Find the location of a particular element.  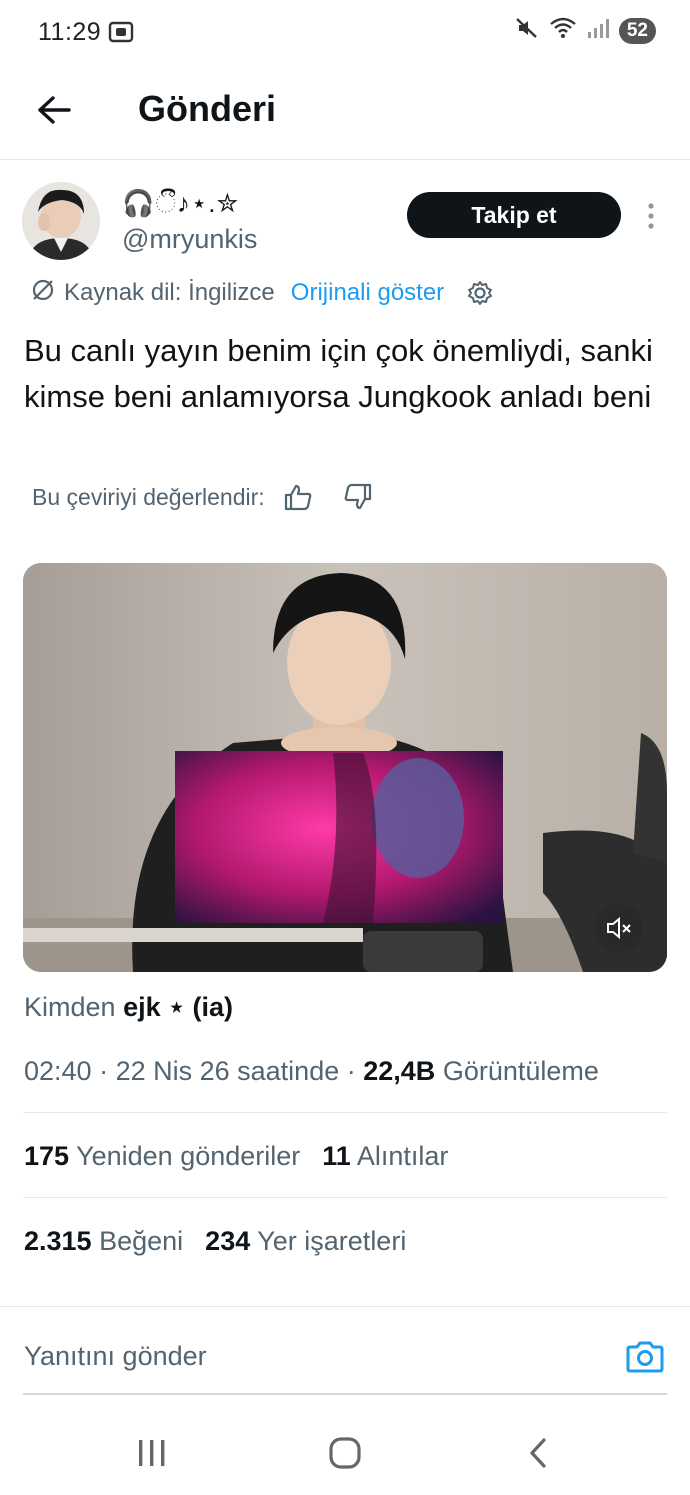

reply-input: Yanıtını gönder is located at coordinates (115, 1356).